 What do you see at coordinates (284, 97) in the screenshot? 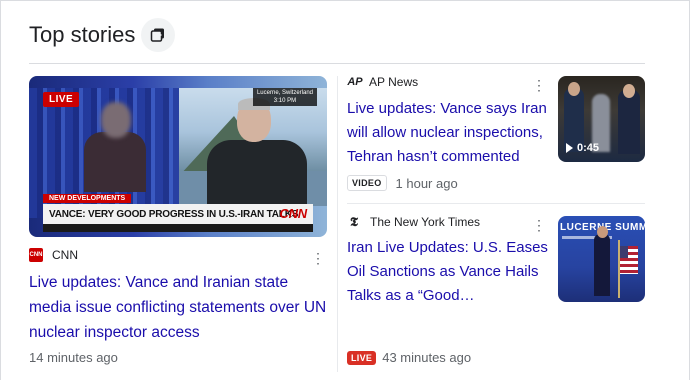
I see `thumbnail-location: Lucerne, Switzerland 3:10 PM` at bounding box center [284, 97].